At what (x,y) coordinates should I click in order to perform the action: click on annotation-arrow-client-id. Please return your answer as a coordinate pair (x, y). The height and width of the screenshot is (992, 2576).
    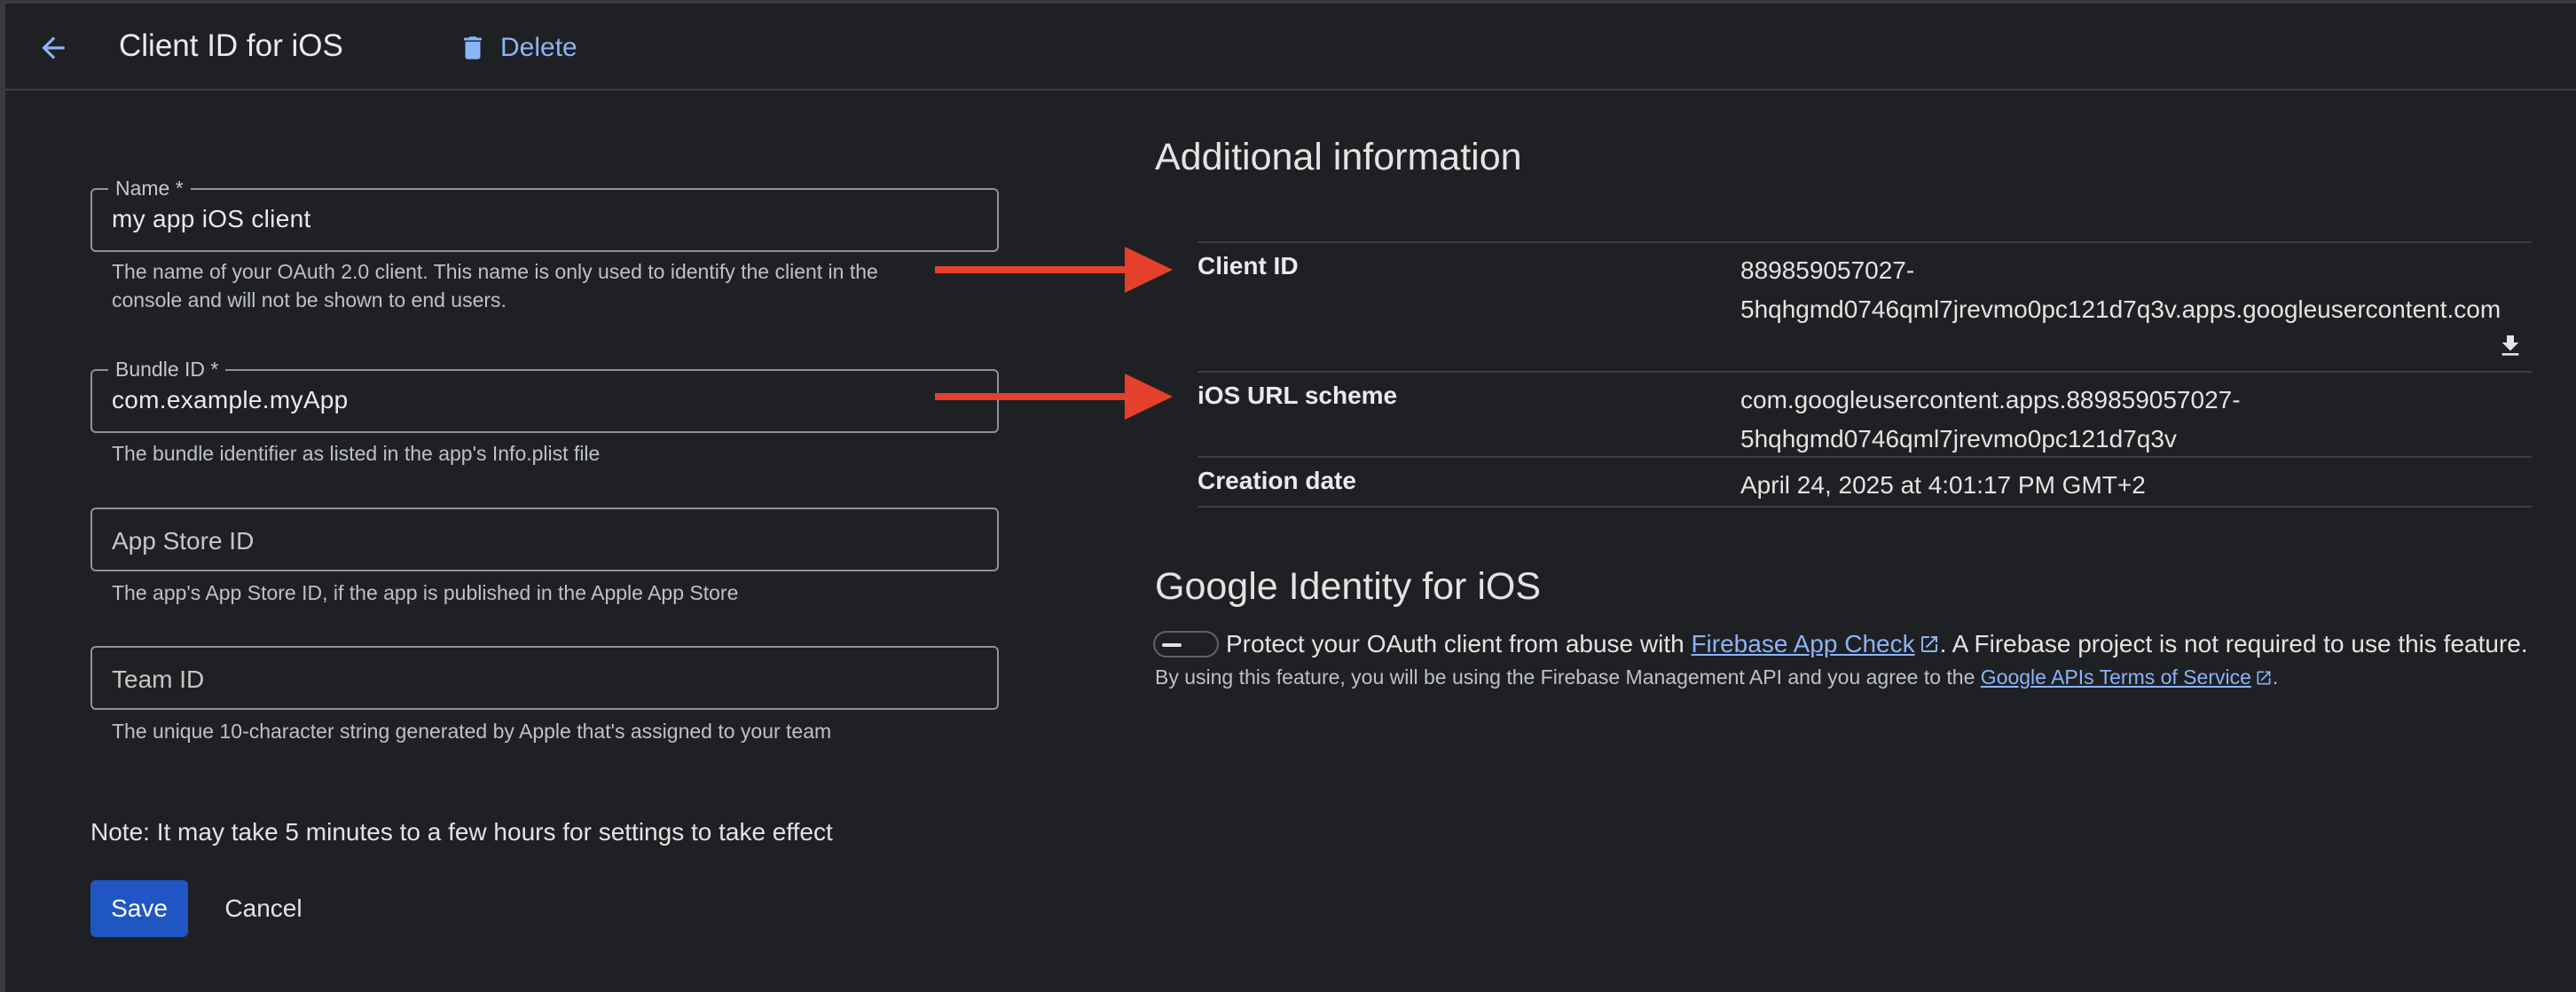
    Looking at the image, I should click on (1054, 270).